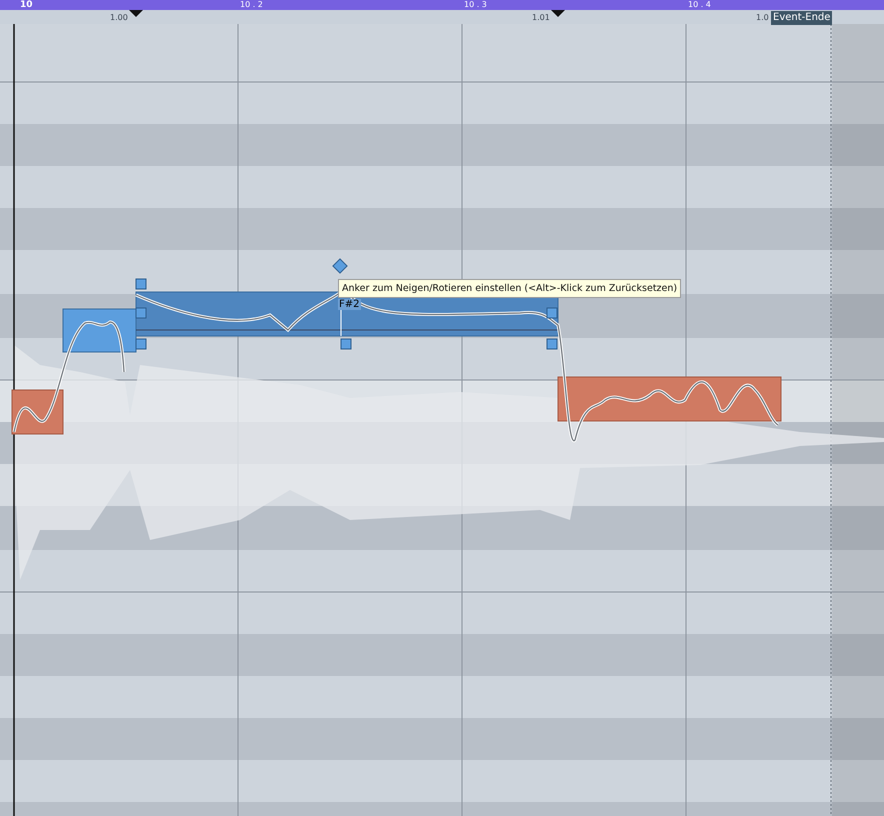 Image resolution: width=884 pixels, height=816 pixels. What do you see at coordinates (801, 18) in the screenshot?
I see `event-end-label: Event-Ende` at bounding box center [801, 18].